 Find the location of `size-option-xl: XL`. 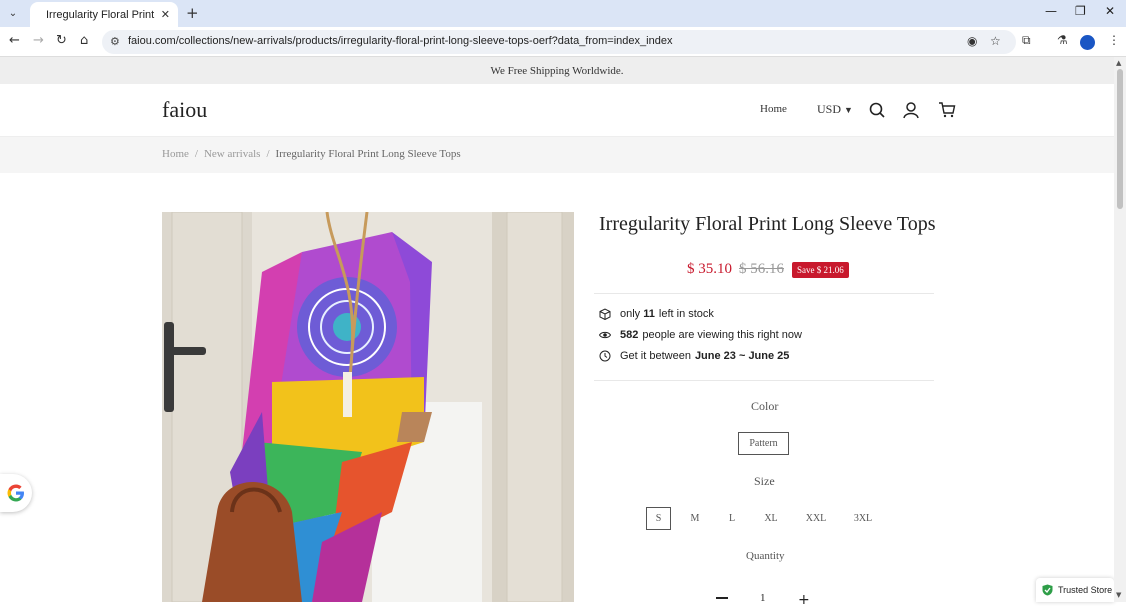

size-option-xl: XL is located at coordinates (771, 518).